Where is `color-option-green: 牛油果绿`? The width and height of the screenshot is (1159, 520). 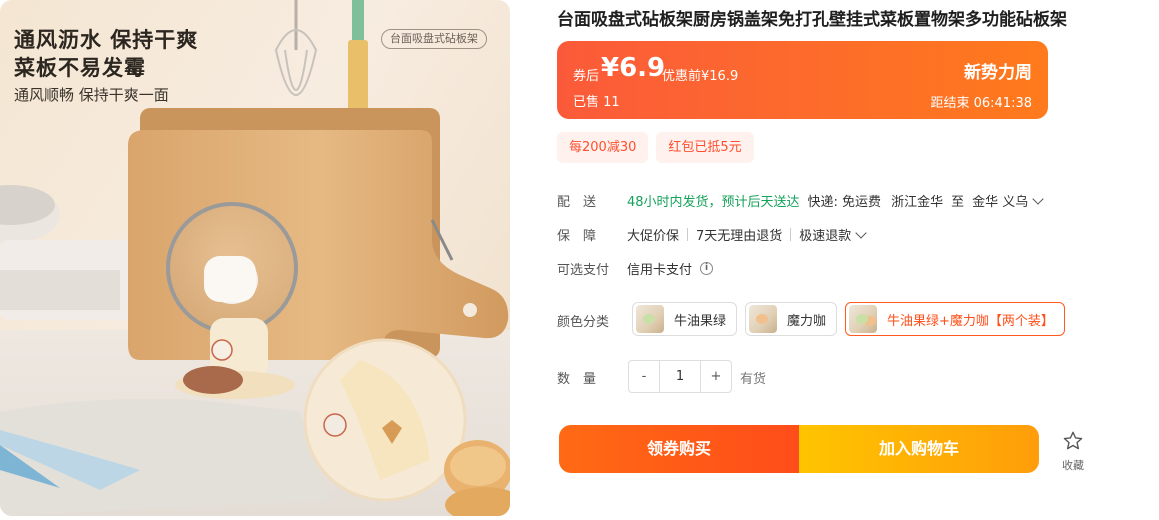 color-option-green: 牛油果绿 is located at coordinates (685, 319).